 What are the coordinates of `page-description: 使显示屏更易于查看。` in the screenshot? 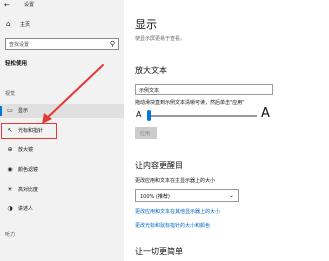 It's located at (160, 39).